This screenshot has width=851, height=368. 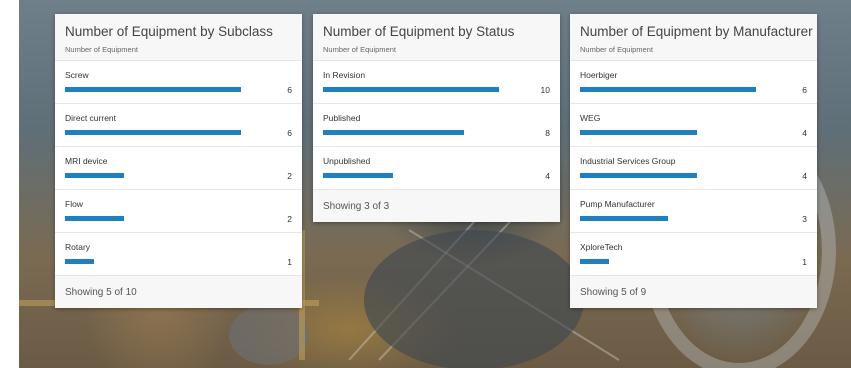 What do you see at coordinates (693, 291) in the screenshot?
I see `card-footer: Showing 5 of 9` at bounding box center [693, 291].